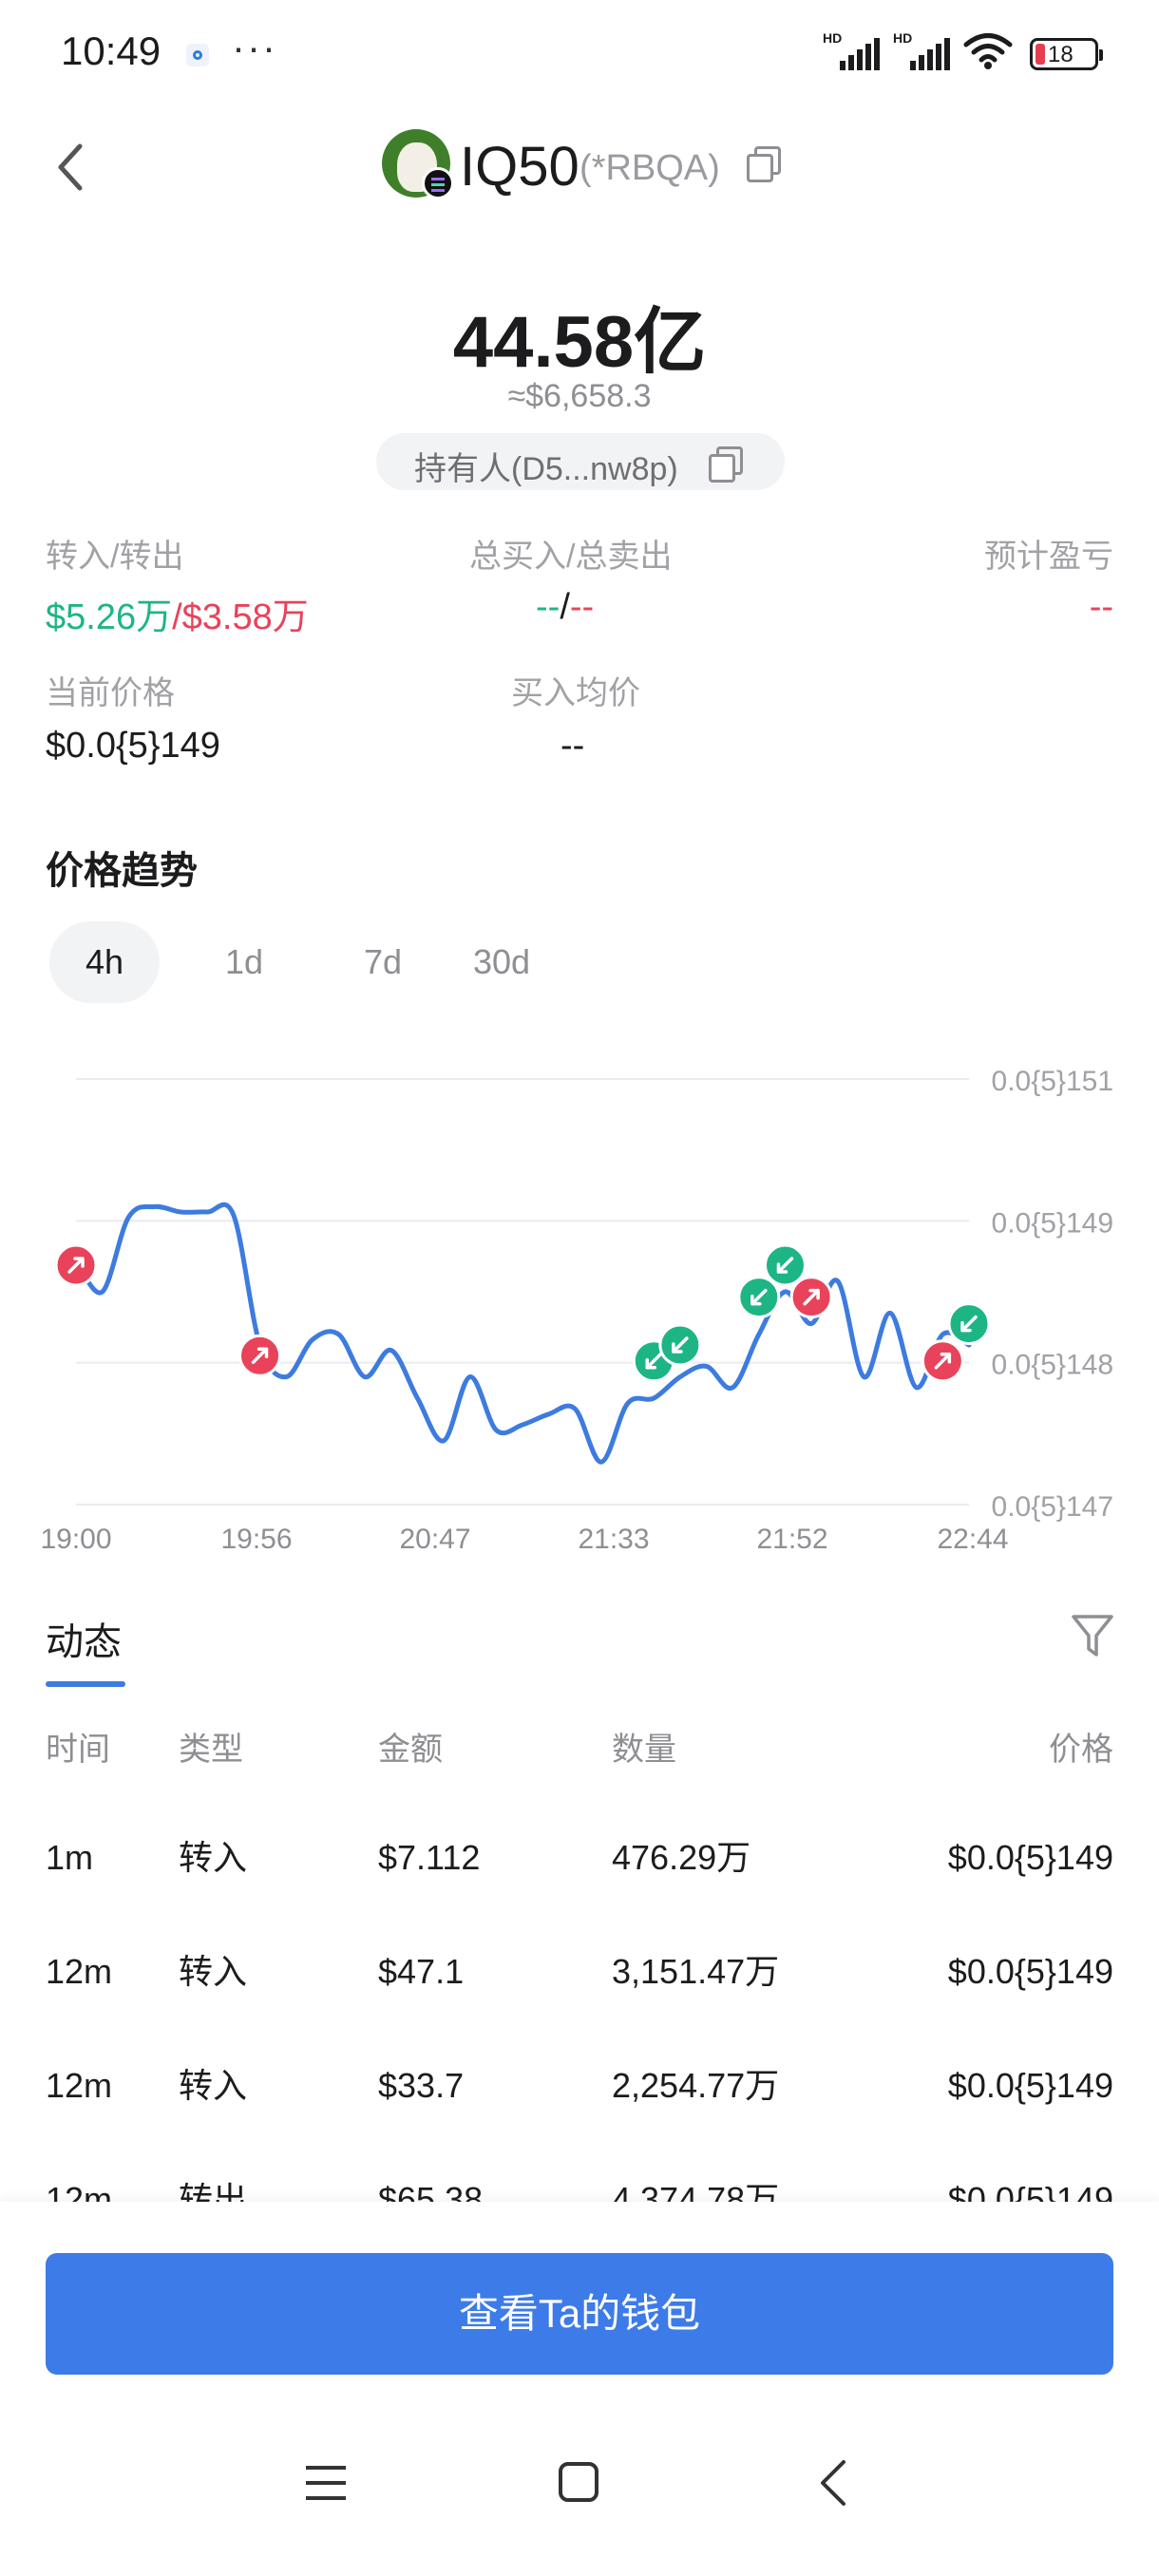 Image resolution: width=1159 pixels, height=2576 pixels. I want to click on x-tick-label: 22:44, so click(972, 1539).